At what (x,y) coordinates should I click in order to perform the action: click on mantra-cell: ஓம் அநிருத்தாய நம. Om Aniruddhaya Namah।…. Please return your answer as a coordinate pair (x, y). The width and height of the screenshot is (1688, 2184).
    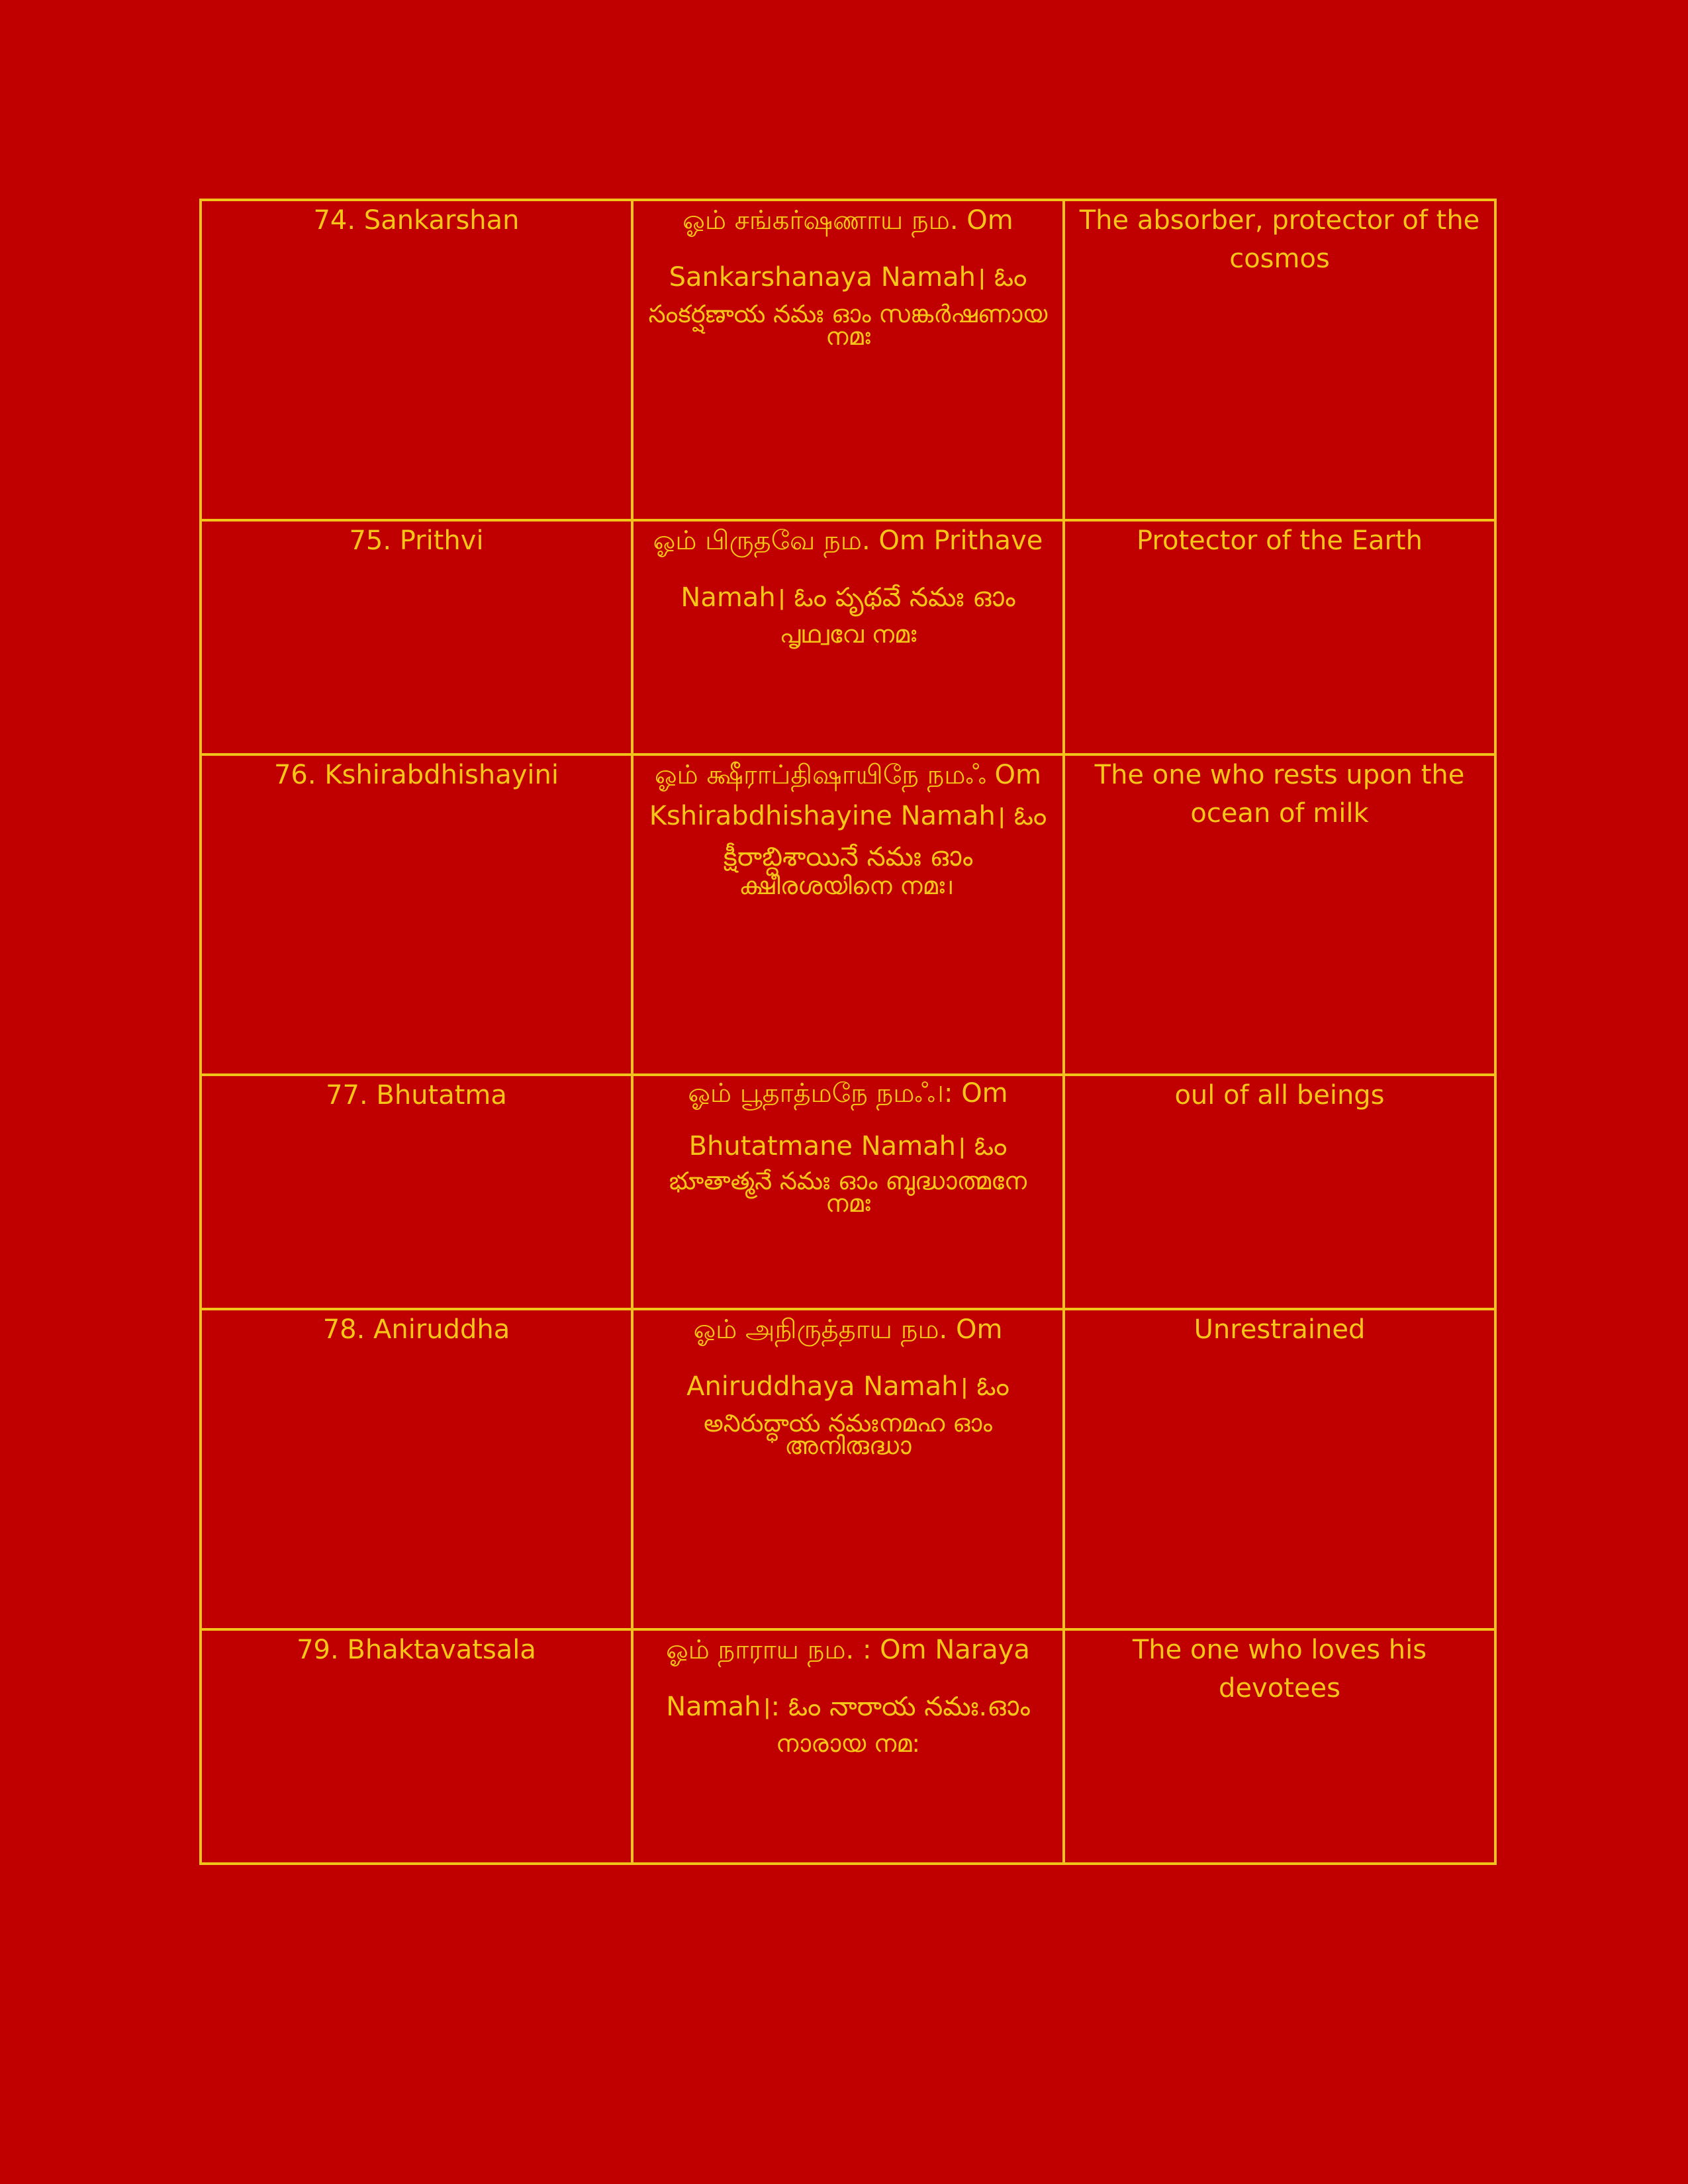
    Looking at the image, I should click on (848, 1470).